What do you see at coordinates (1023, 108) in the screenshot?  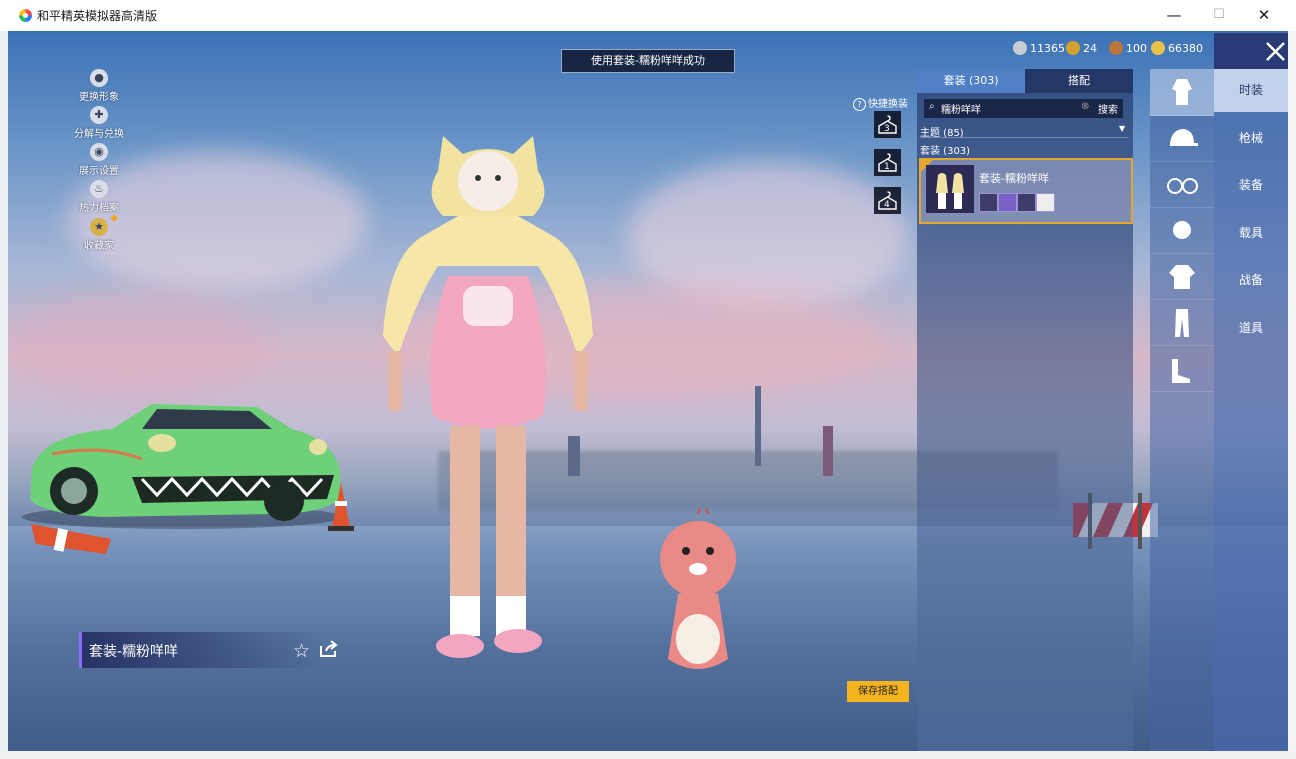 I see `search-box: ⌕ 糯粉咩咩 ⊗ 搜索` at bounding box center [1023, 108].